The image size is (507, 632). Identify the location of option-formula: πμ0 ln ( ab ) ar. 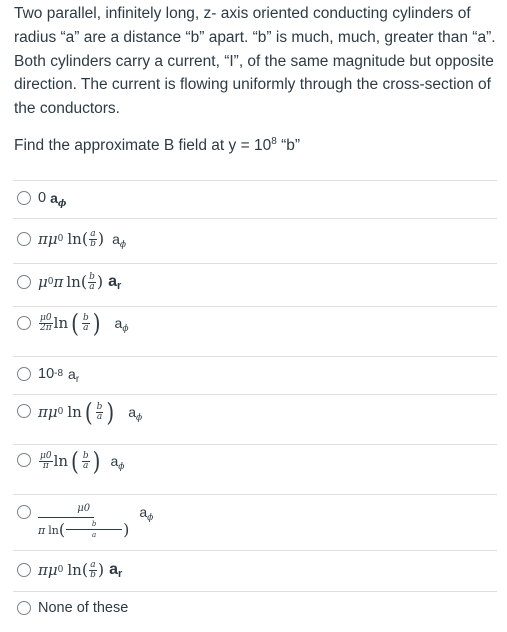
(80, 569).